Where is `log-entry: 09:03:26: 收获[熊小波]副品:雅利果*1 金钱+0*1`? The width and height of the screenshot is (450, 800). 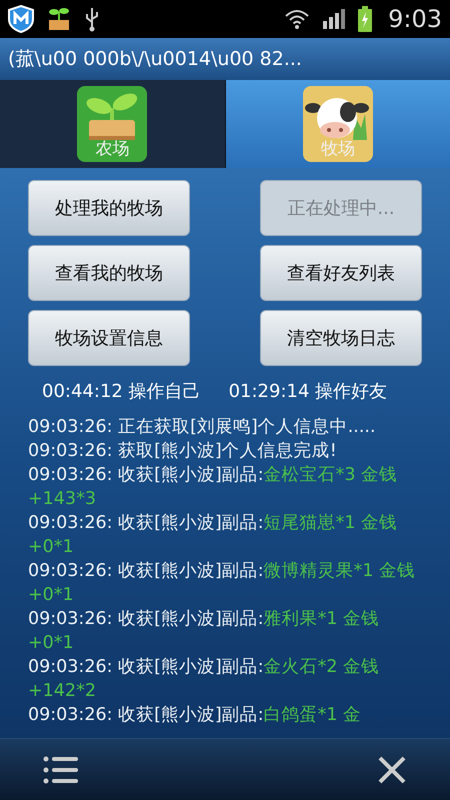
log-entry: 09:03:26: 收获[熊小波]副品:雅利果*1 金钱+0*1 is located at coordinates (204, 631).